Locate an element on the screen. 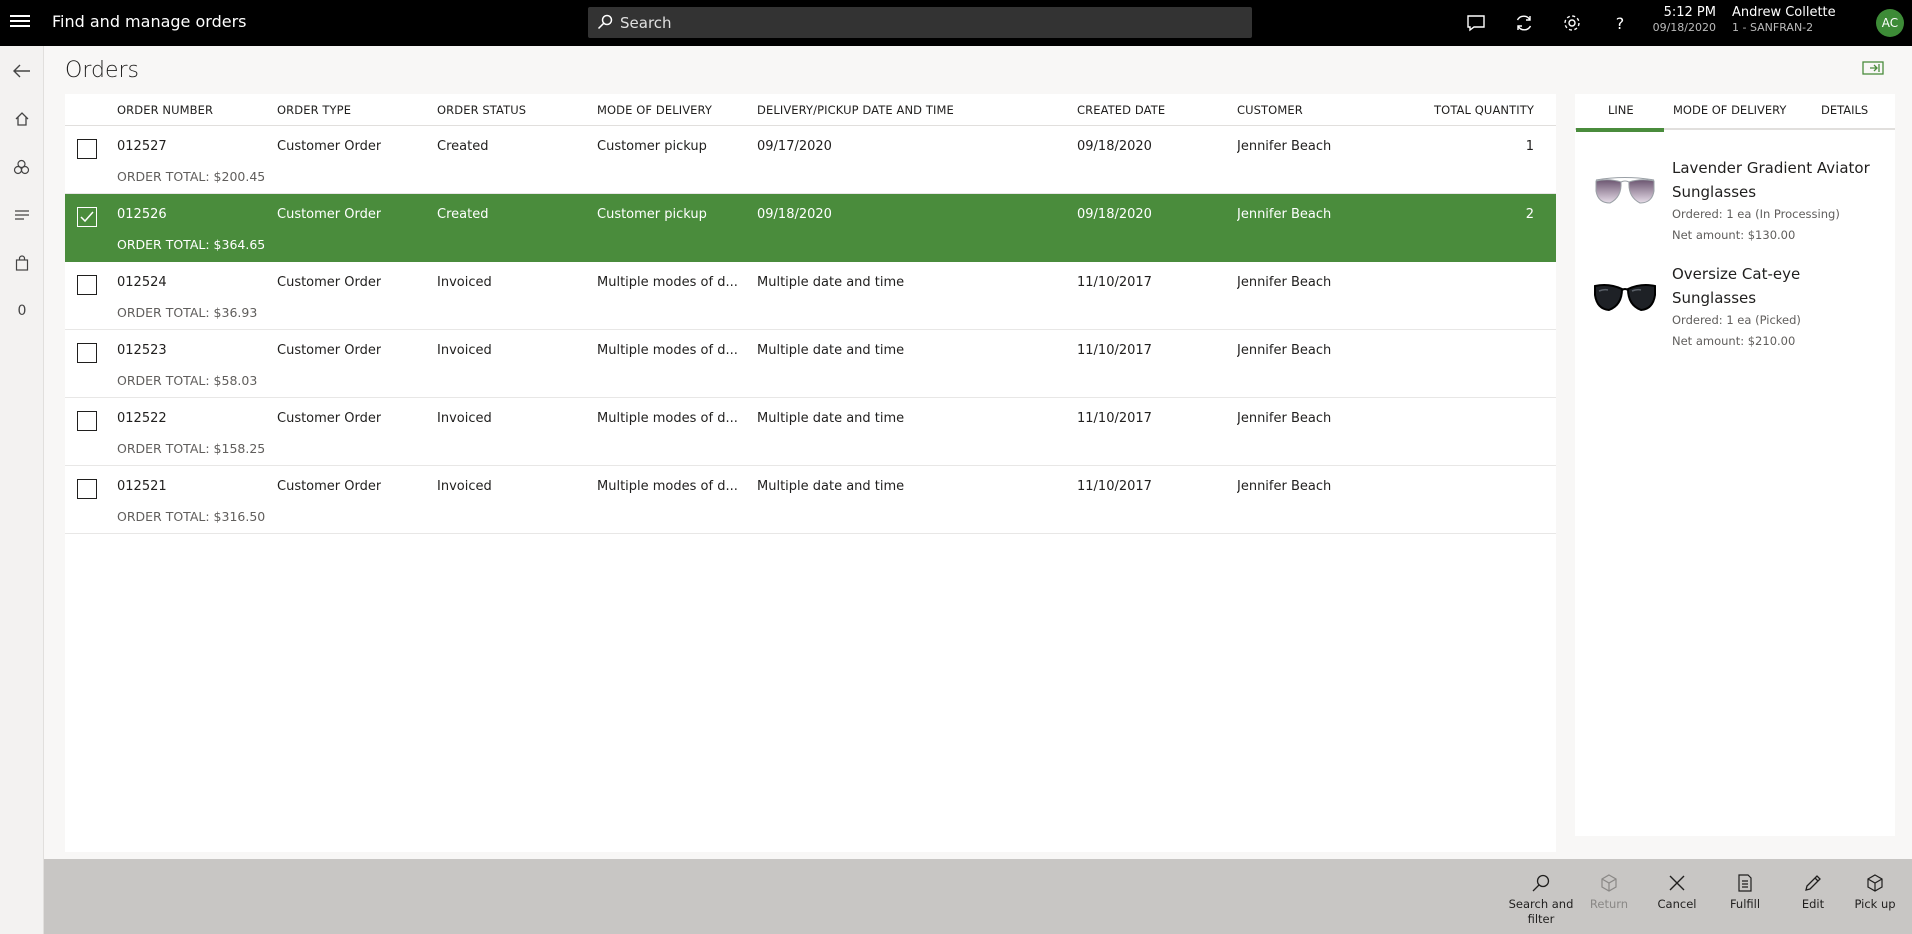 Image resolution: width=1912 pixels, height=934 pixels. line-item-net-amount: Net amount: $210.00 is located at coordinates (1734, 341).